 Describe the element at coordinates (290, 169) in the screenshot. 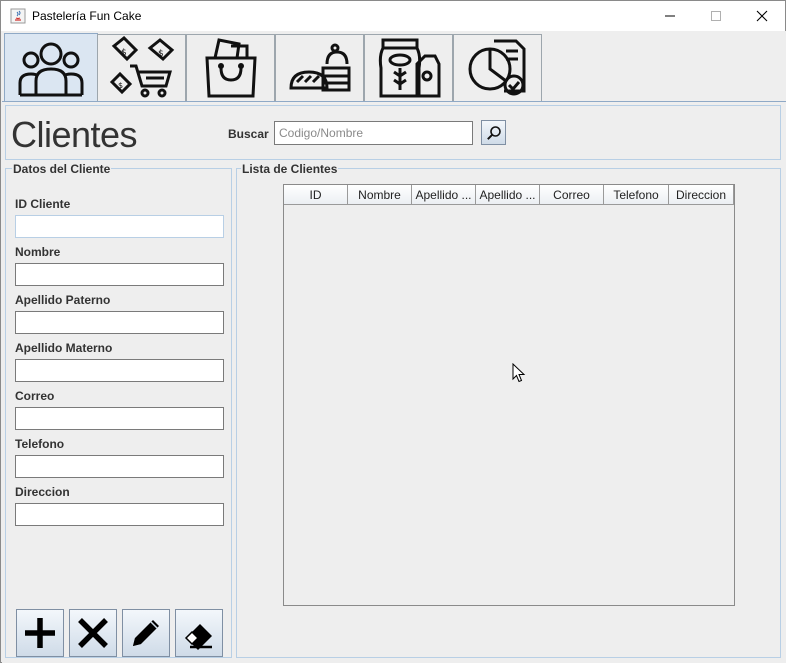

I see `client-list-title: Lista de Clientes` at that location.